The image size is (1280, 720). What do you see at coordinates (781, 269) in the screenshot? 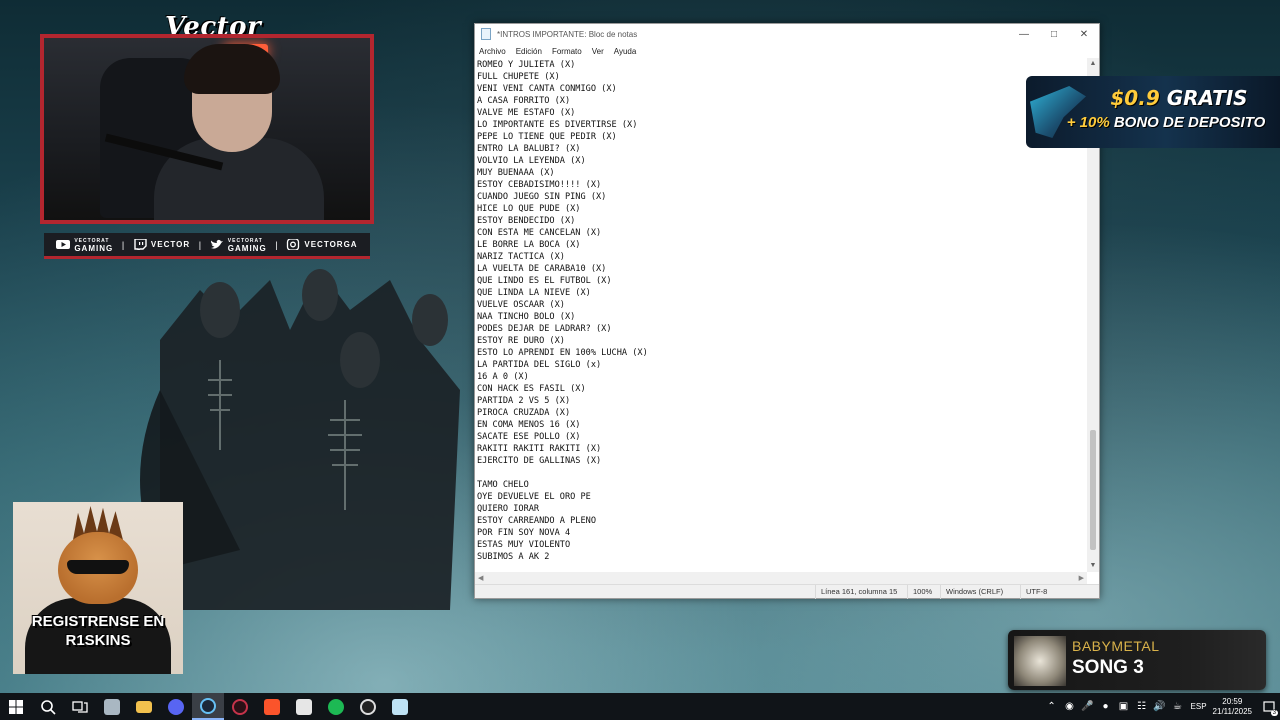
I see `text-line: LA VUELTA DE CARABA10 (X)` at bounding box center [781, 269].